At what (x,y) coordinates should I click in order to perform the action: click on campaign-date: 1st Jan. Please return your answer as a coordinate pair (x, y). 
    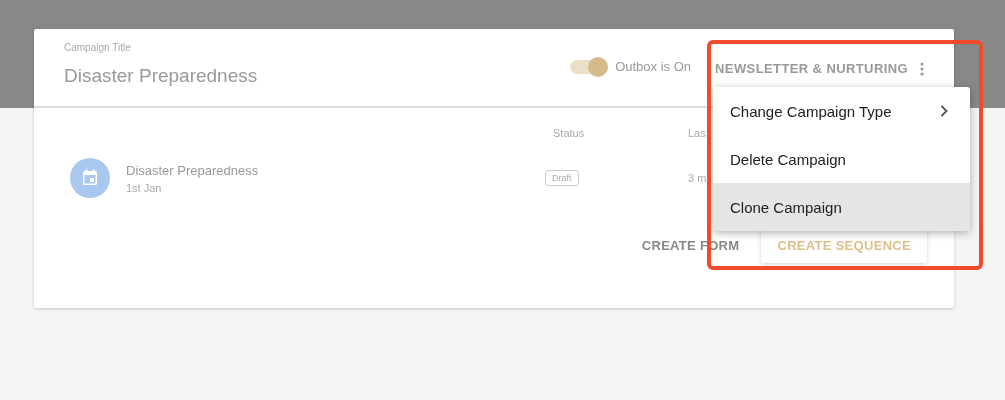
    Looking at the image, I should click on (144, 187).